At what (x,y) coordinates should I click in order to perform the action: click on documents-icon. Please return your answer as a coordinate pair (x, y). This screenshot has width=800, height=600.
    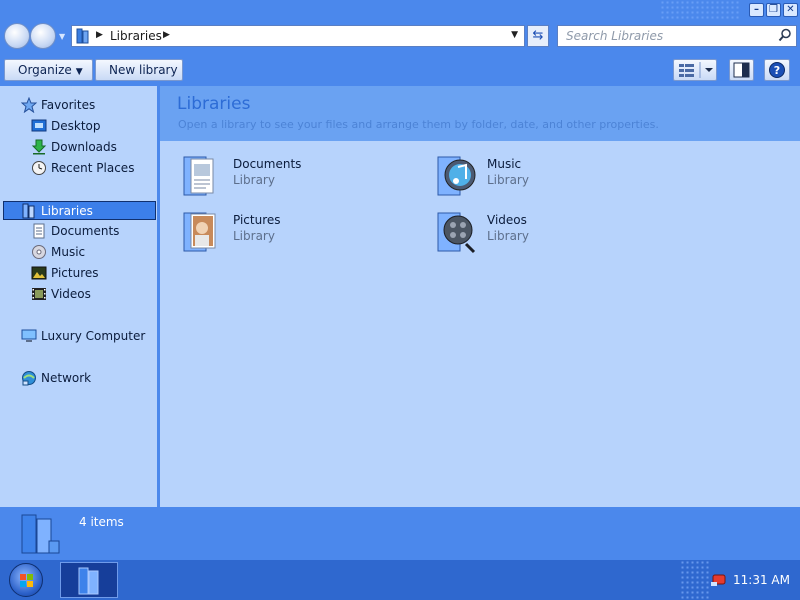
    Looking at the image, I should click on (39, 231).